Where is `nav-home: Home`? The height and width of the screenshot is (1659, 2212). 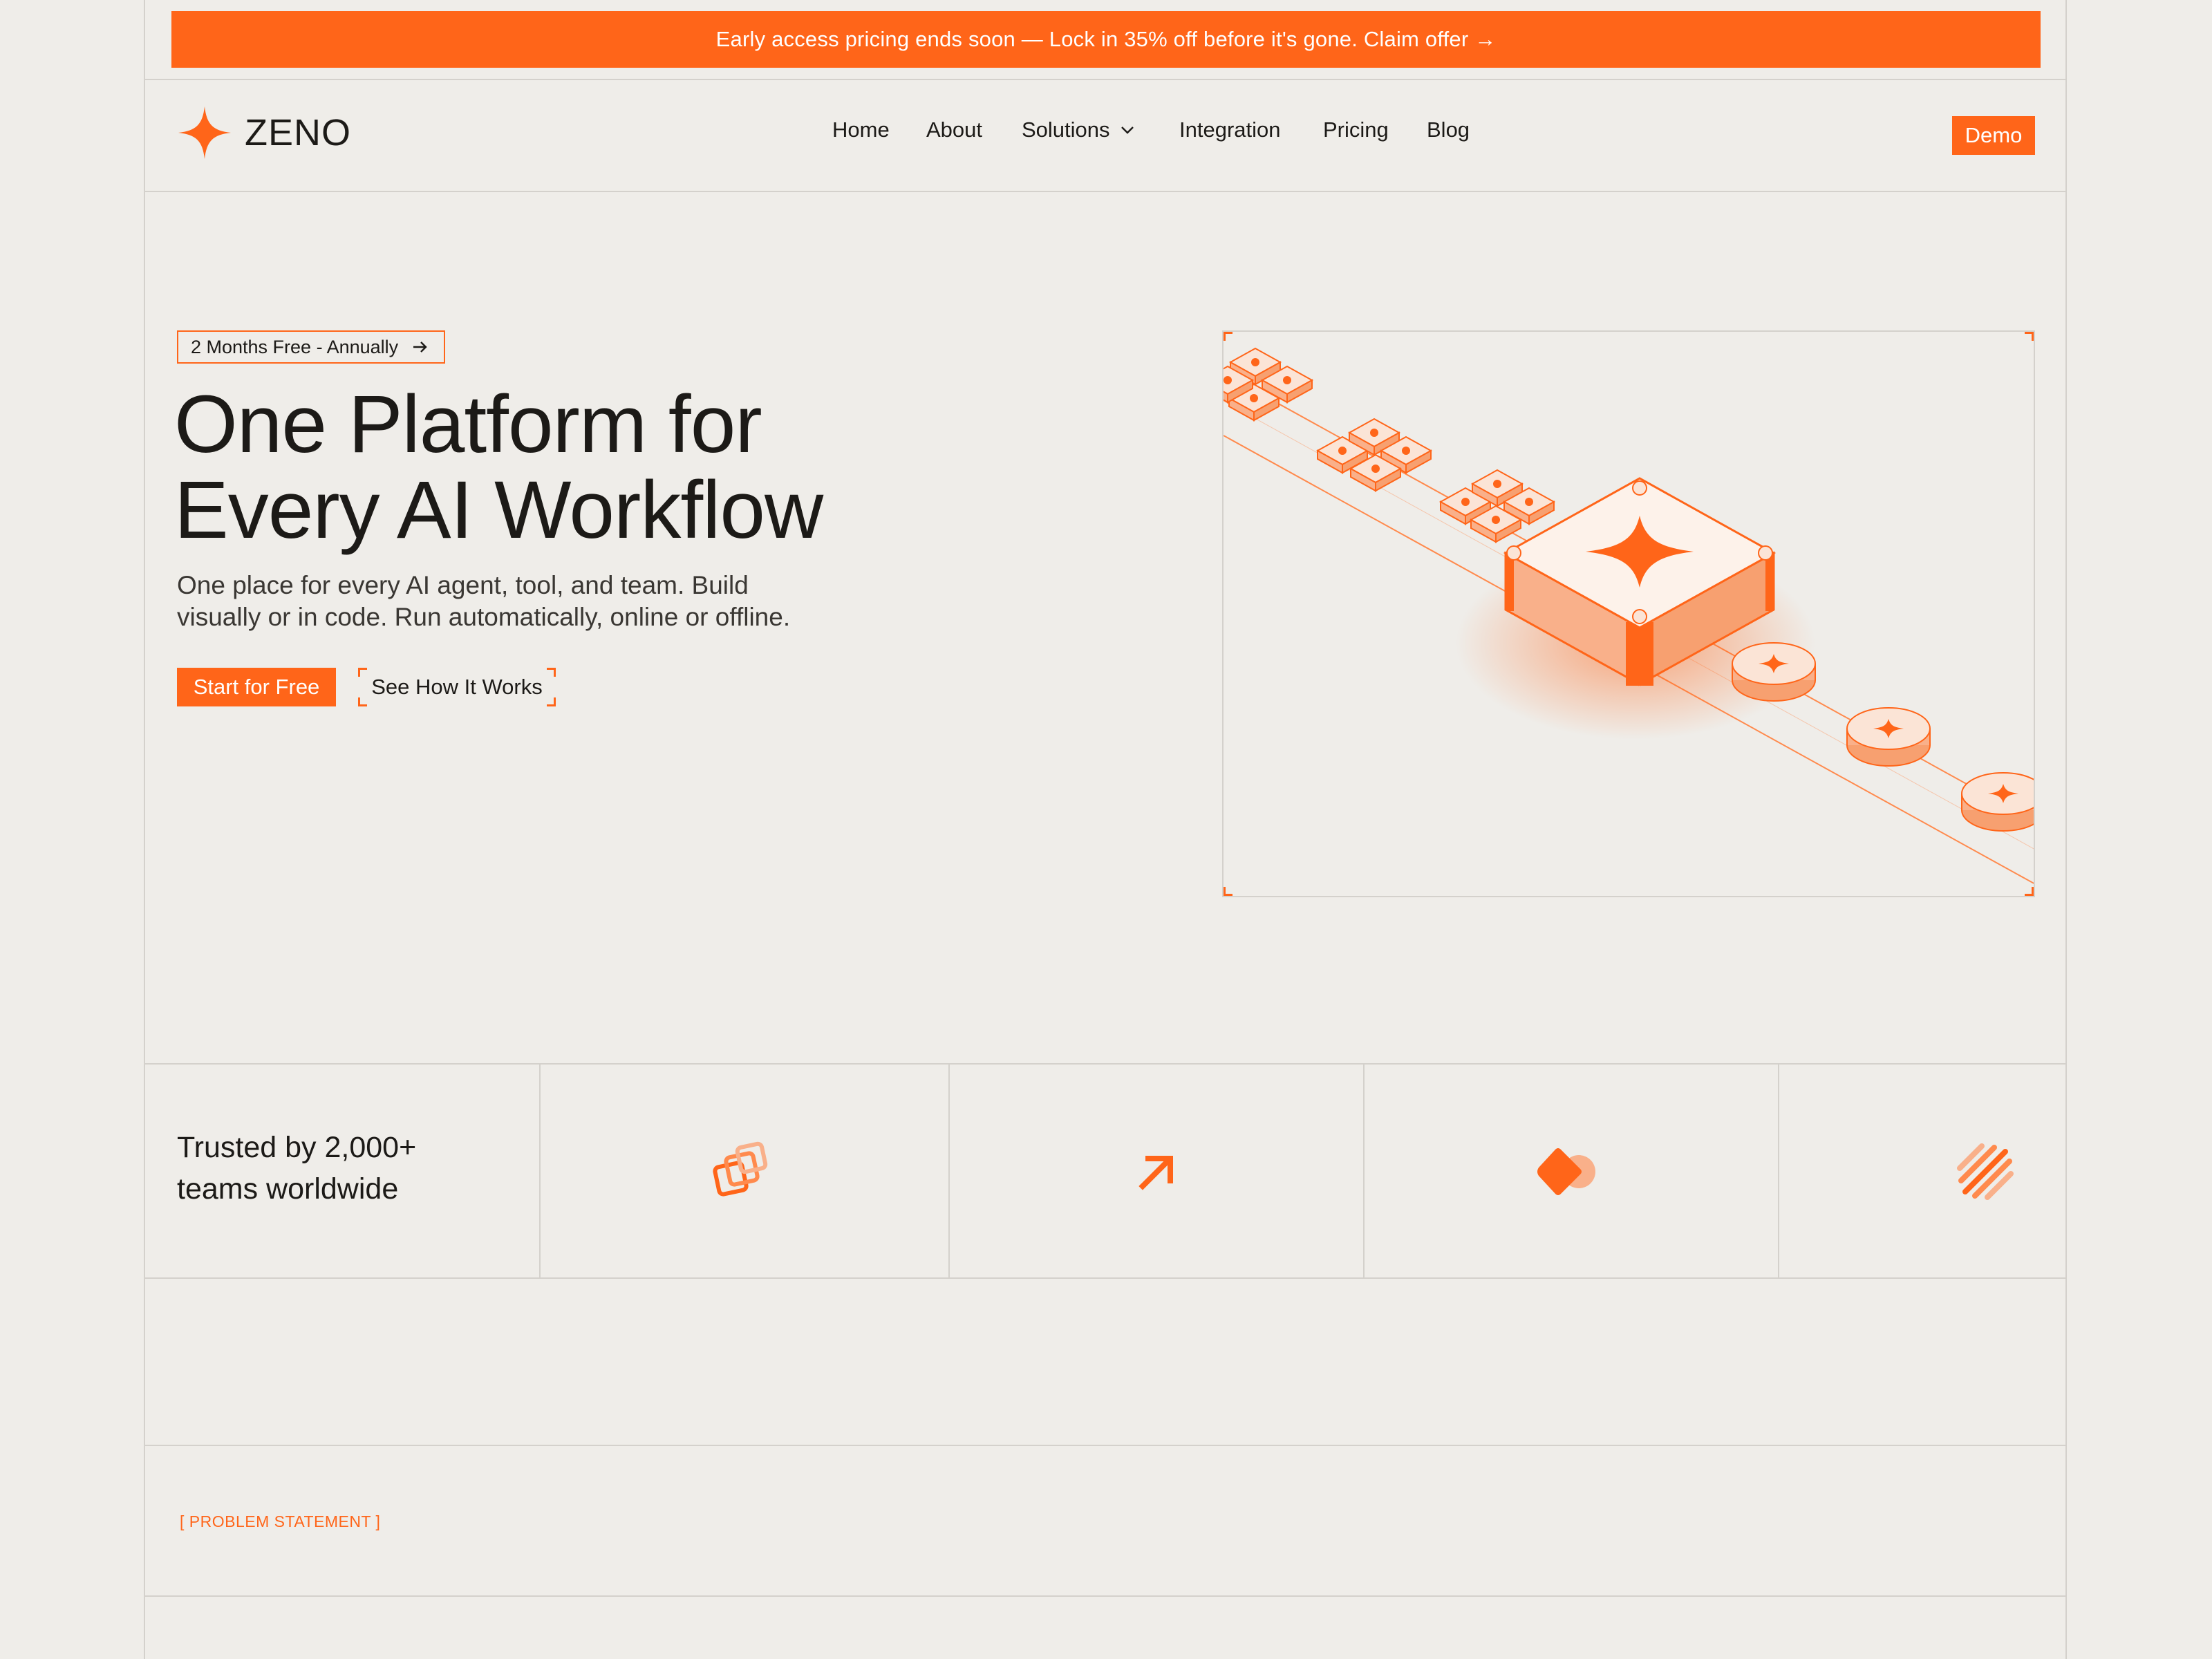 nav-home: Home is located at coordinates (861, 130).